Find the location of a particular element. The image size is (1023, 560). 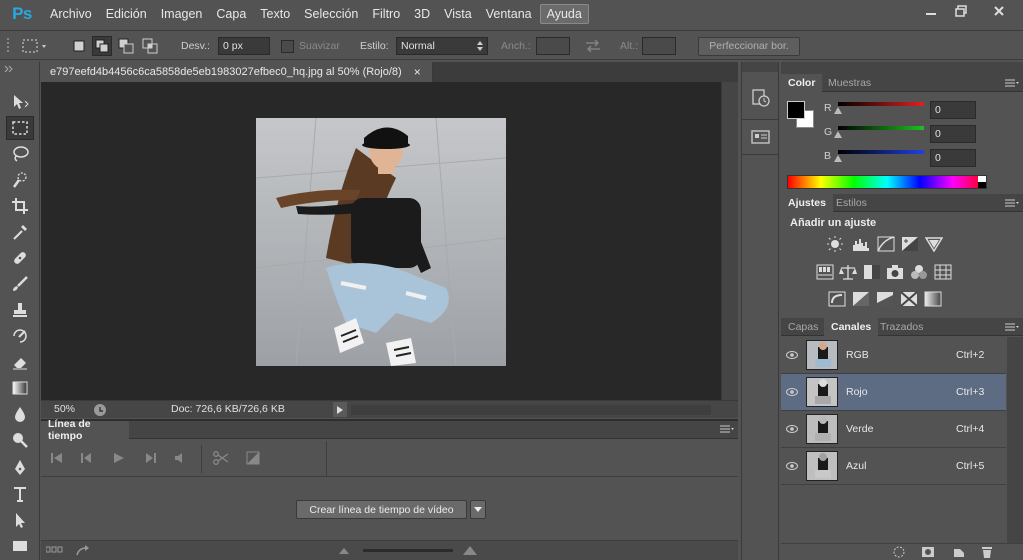

desv-input: 0 px is located at coordinates (244, 46).